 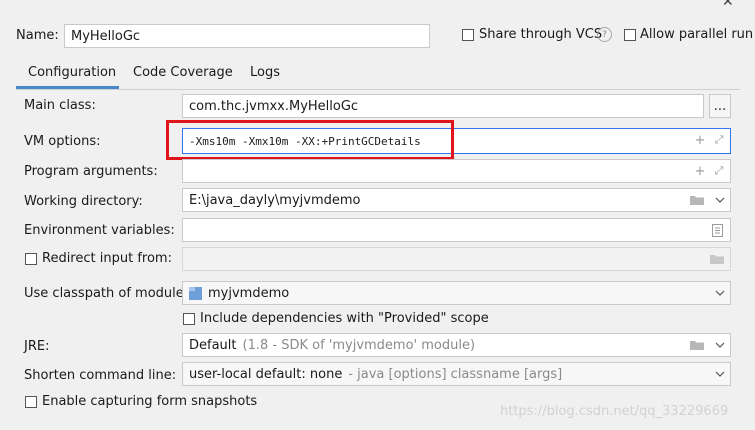 What do you see at coordinates (700, 140) in the screenshot?
I see `vm-options-add-icon: +` at bounding box center [700, 140].